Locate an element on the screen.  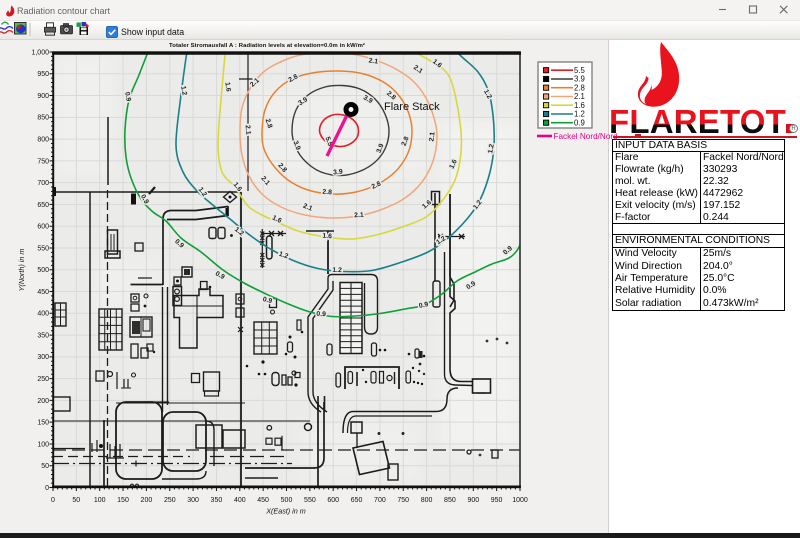
svg-text: Flare Stack is located at coordinates (412, 107).